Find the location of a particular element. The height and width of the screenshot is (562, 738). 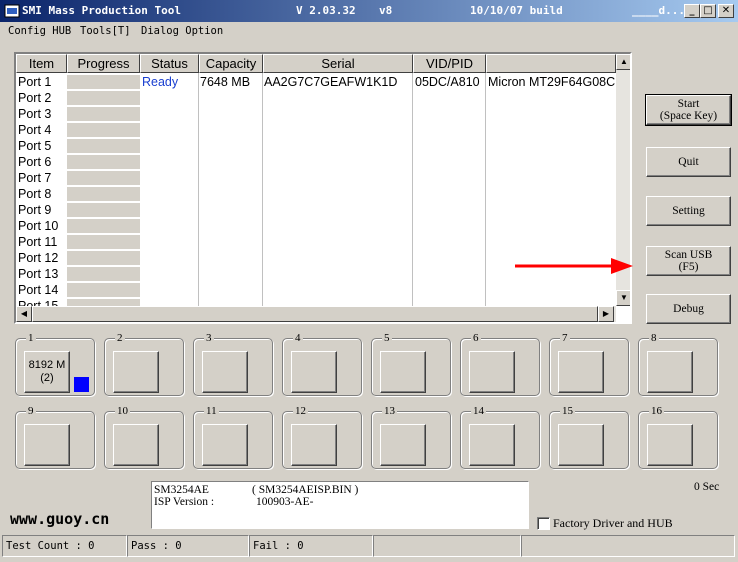

cell-item: Port 7 is located at coordinates (35, 178).